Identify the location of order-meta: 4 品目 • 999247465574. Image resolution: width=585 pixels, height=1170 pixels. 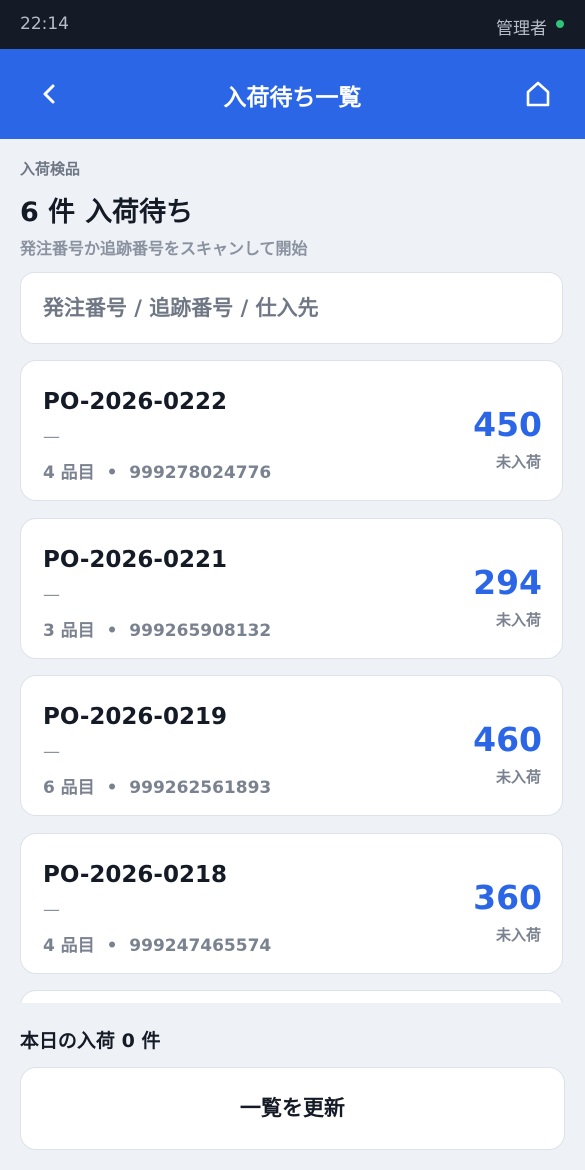
(157, 946).